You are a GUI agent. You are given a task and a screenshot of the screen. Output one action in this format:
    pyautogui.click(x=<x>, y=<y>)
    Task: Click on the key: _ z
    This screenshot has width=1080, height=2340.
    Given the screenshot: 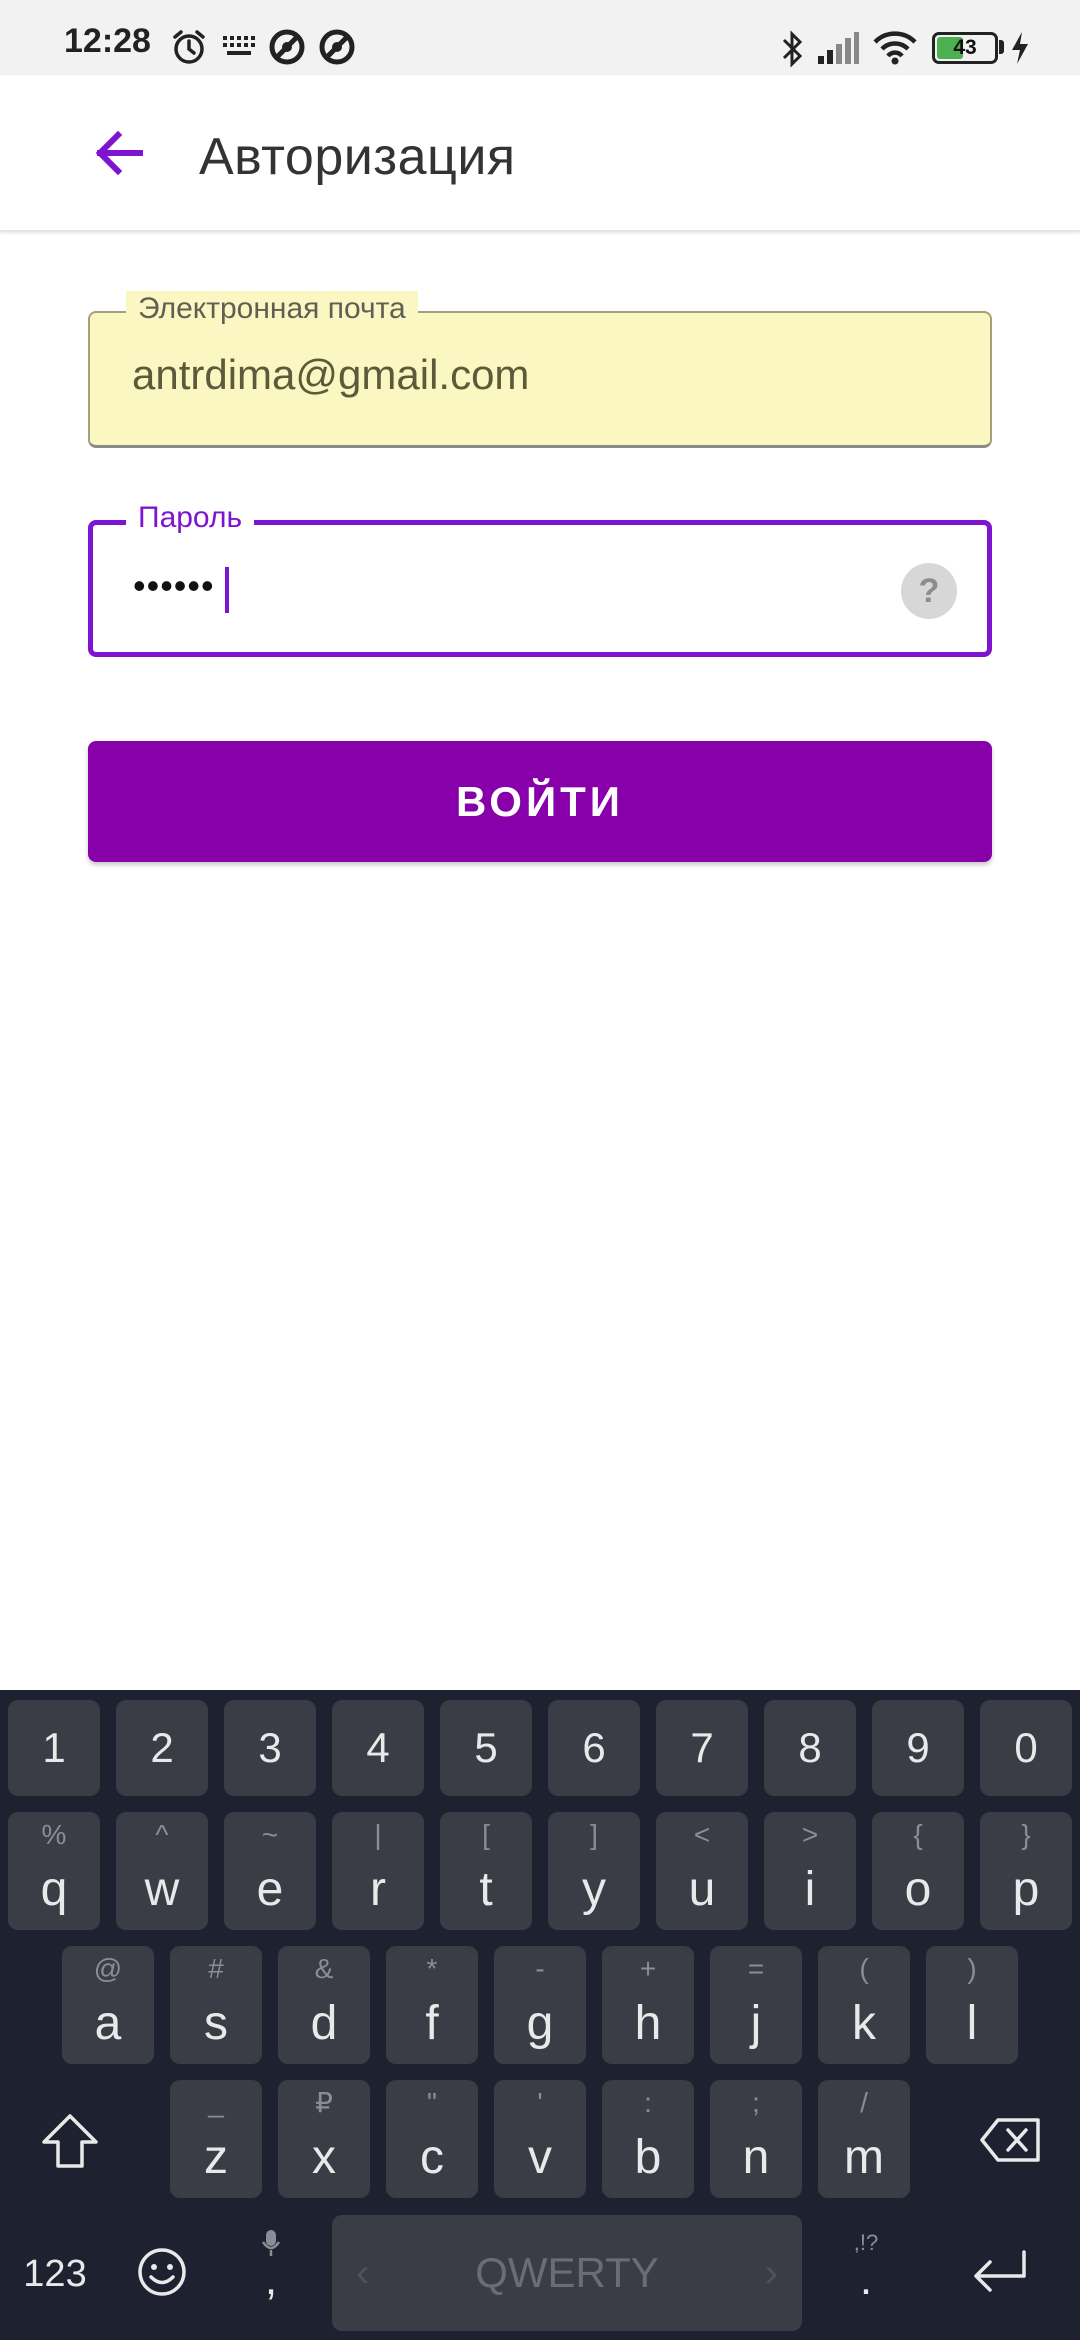 What is the action you would take?
    pyautogui.click(x=216, y=2139)
    